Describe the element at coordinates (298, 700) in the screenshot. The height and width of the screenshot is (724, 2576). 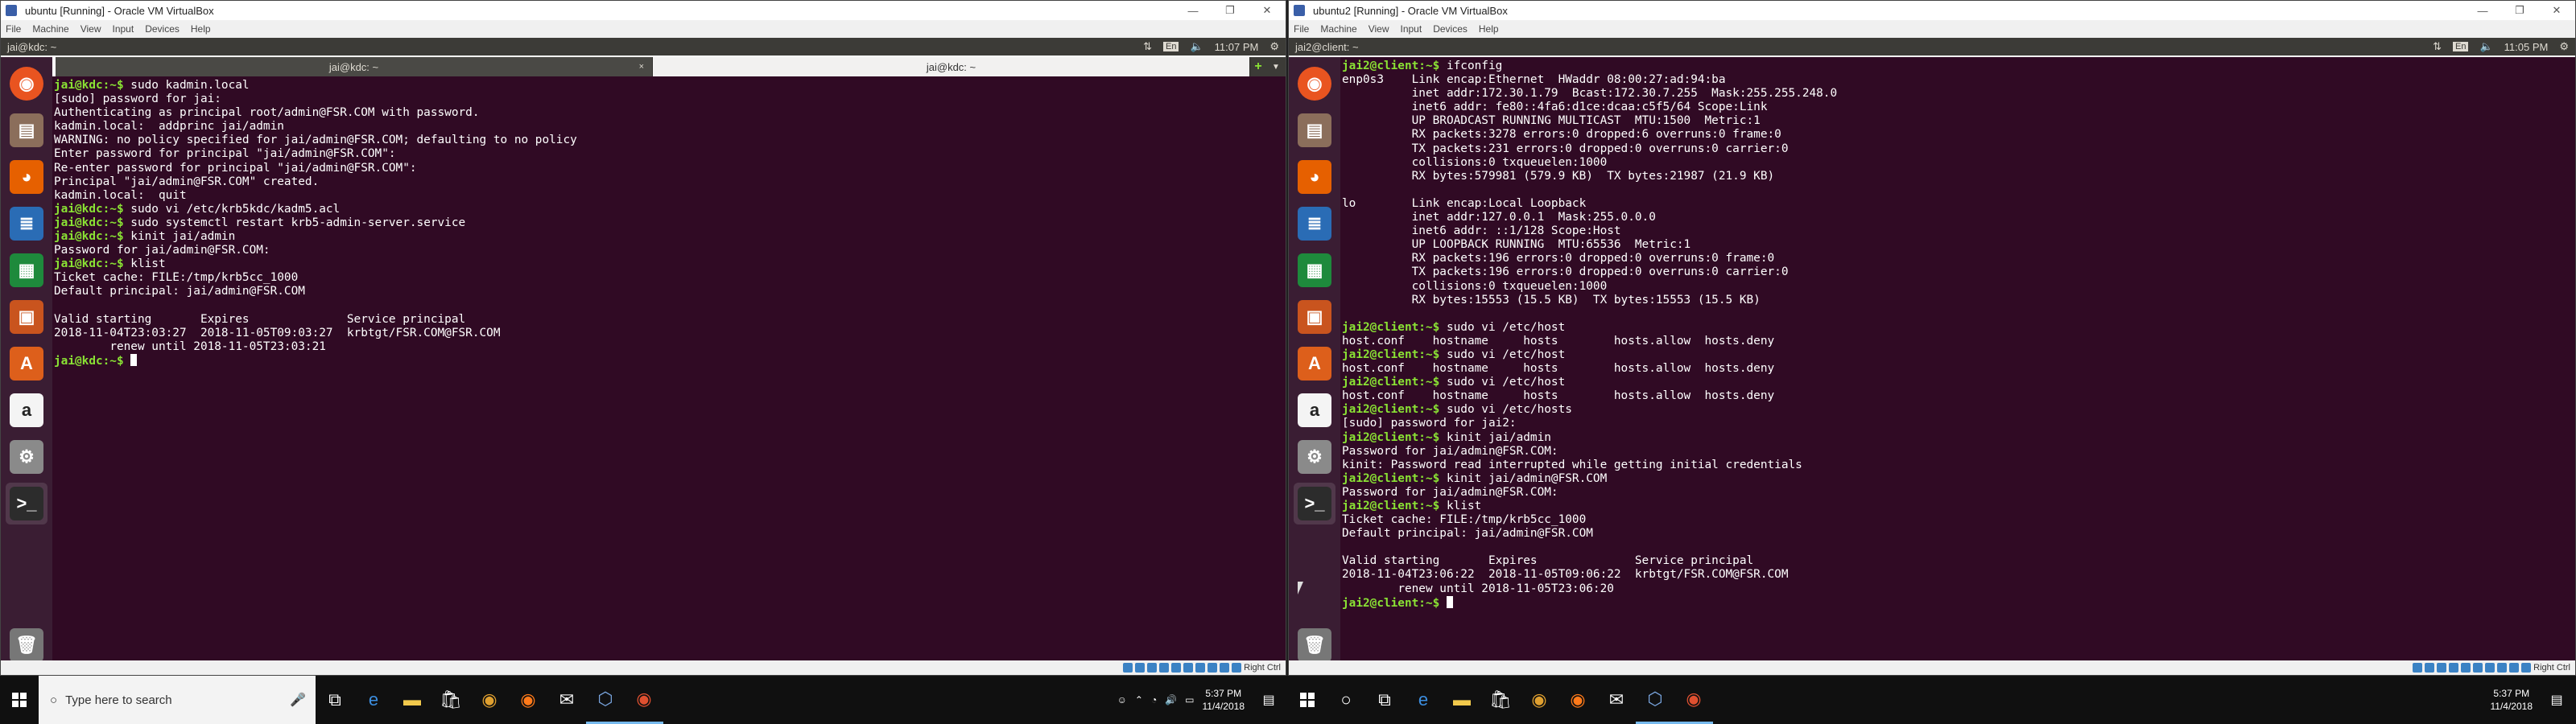
I see `microphone-icon: 🎤` at that location.